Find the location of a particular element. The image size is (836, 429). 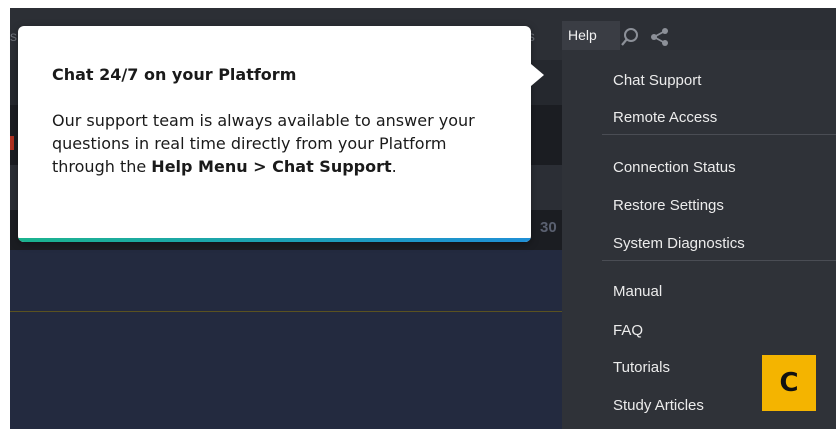

chart-level-line is located at coordinates (287, 311).